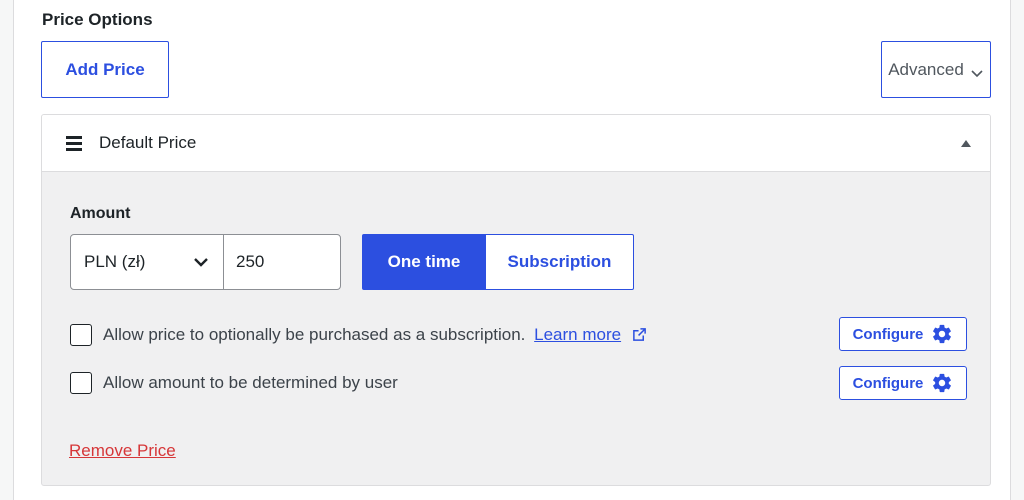 The image size is (1024, 500). What do you see at coordinates (148, 142) in the screenshot?
I see `price-panel-title: Default Price` at bounding box center [148, 142].